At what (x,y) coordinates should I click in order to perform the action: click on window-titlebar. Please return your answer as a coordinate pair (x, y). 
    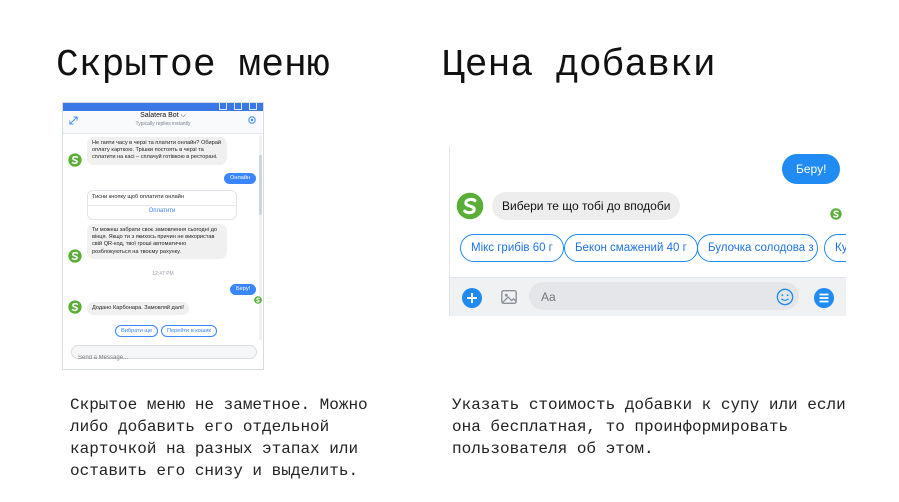
    Looking at the image, I should click on (163, 107).